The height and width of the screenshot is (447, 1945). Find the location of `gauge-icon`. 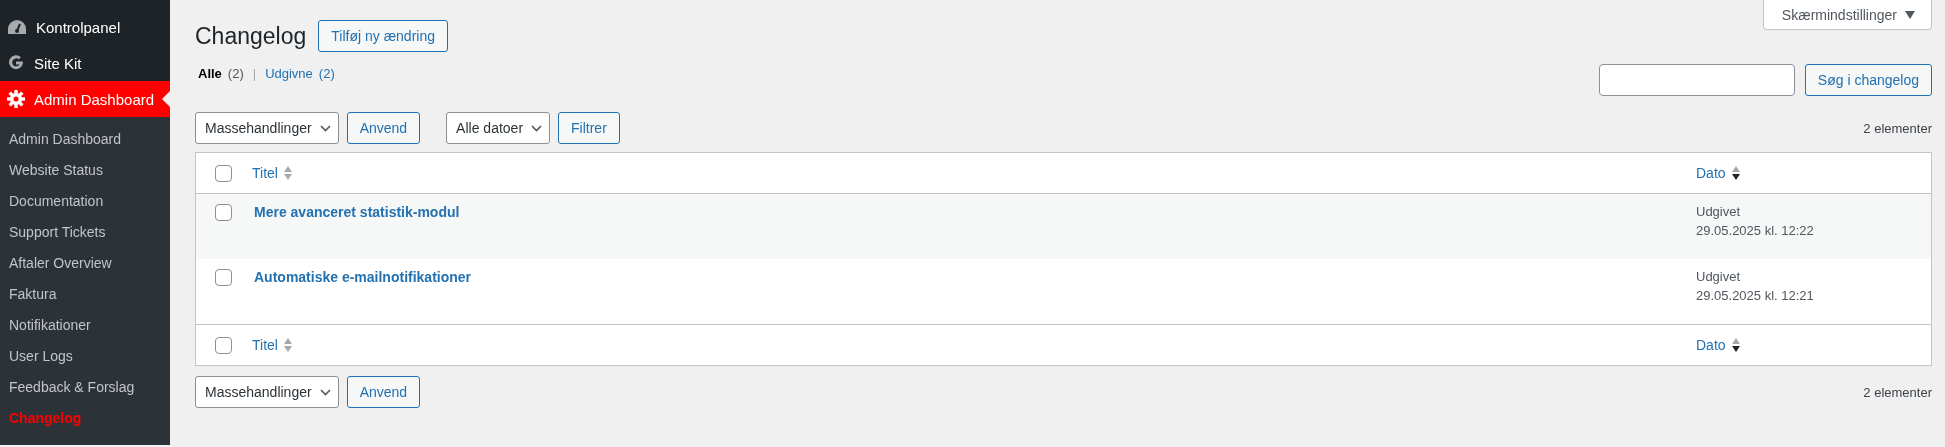

gauge-icon is located at coordinates (17, 27).